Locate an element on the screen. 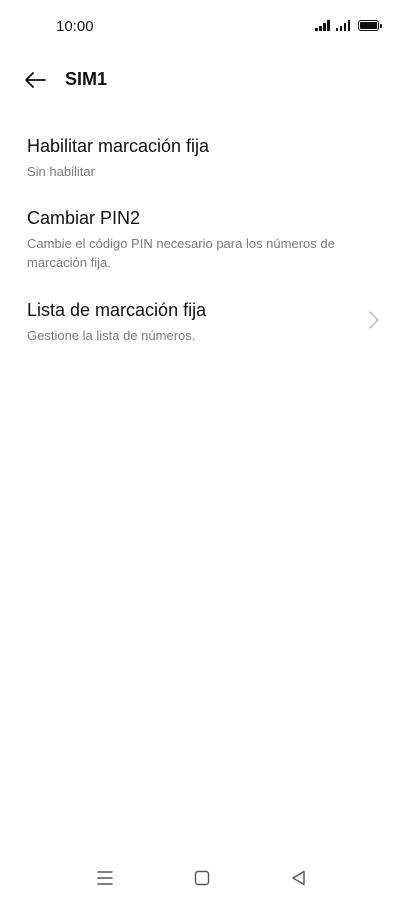  nav-back-button is located at coordinates (299, 878).